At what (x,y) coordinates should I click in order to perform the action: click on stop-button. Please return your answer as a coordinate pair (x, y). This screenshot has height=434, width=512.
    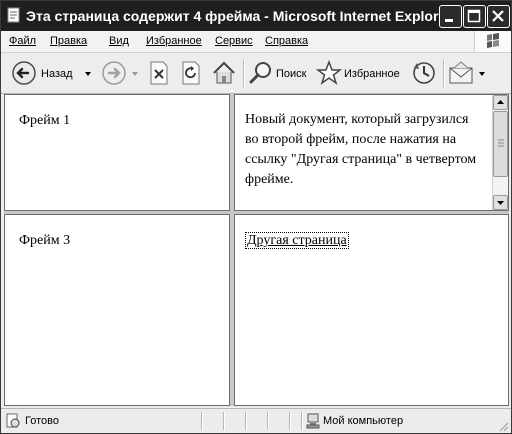
    Looking at the image, I should click on (159, 73).